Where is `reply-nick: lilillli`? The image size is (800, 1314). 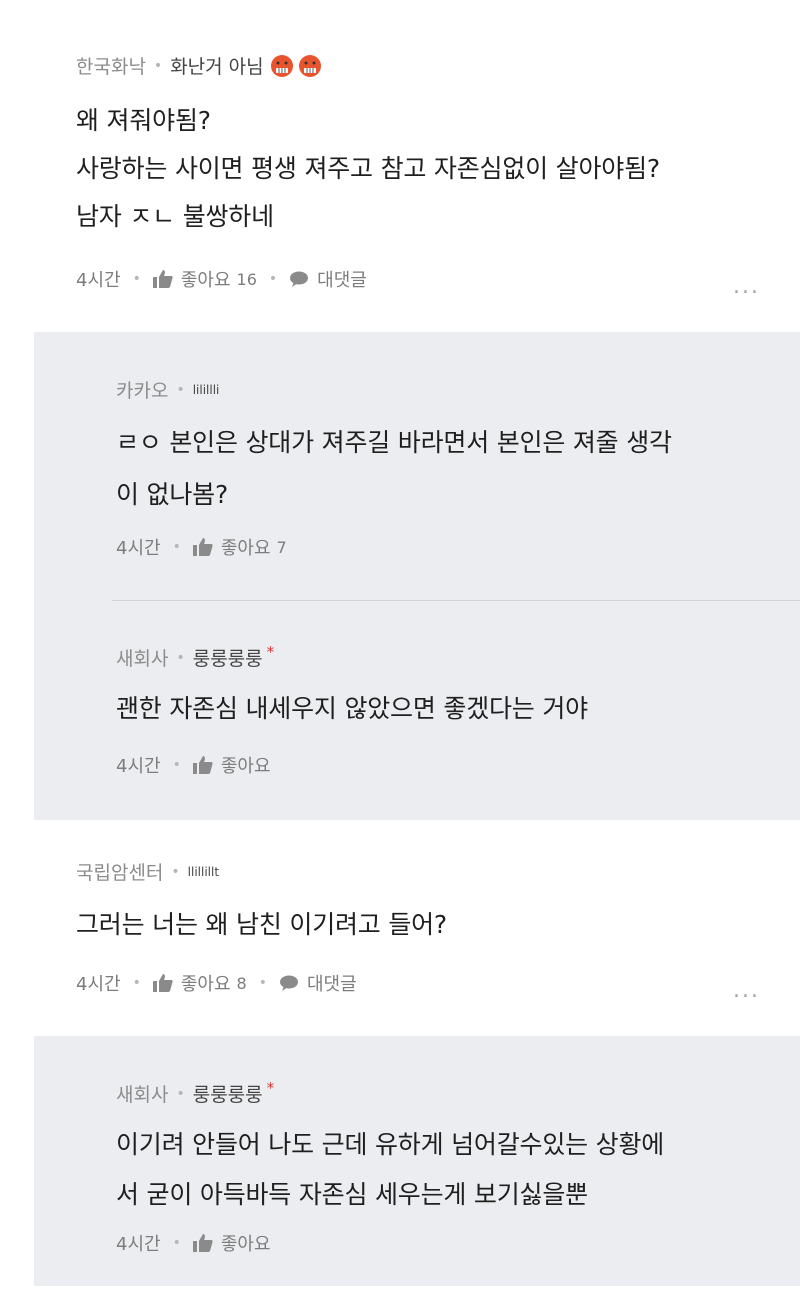
reply-nick: lilillli is located at coordinates (206, 389).